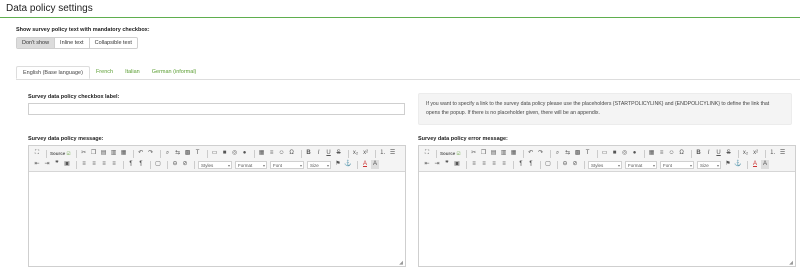 The width and height of the screenshot is (800, 272). I want to click on tab-english: English (Base language), so click(53, 72).